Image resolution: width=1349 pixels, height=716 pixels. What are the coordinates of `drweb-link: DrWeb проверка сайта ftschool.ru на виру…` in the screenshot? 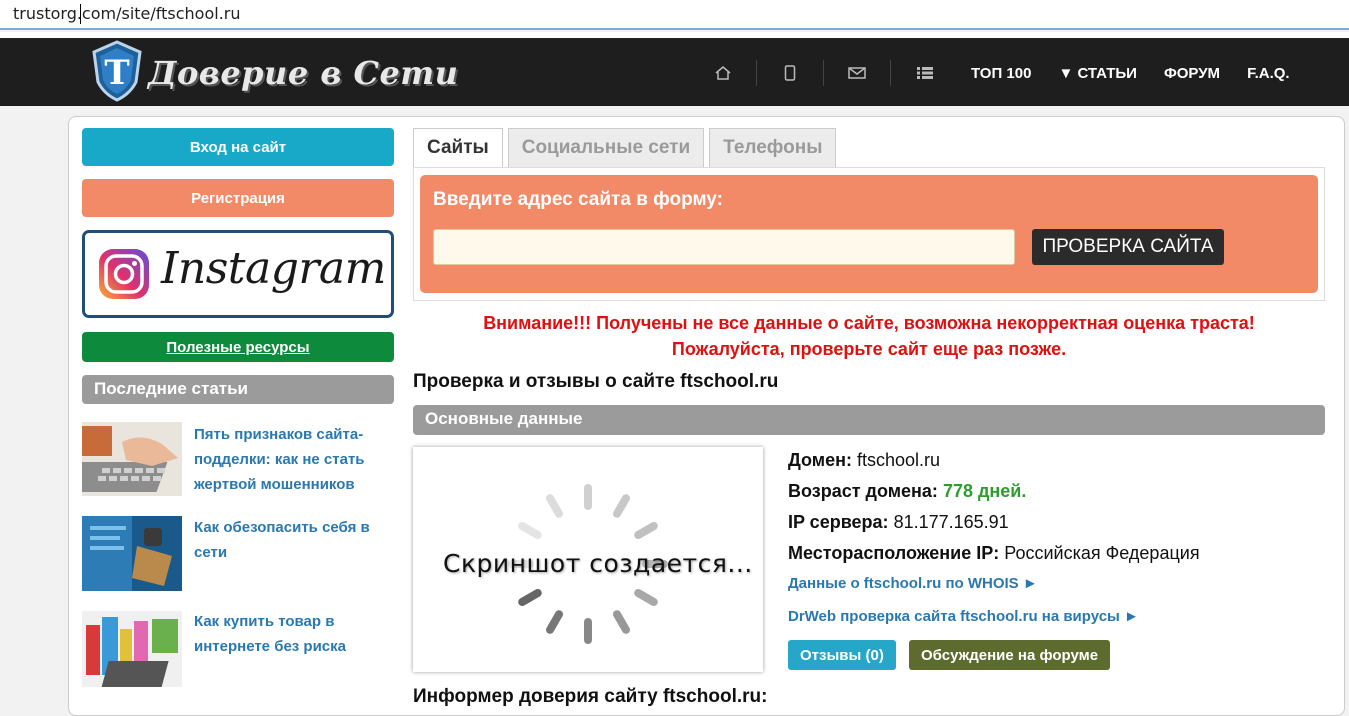 It's located at (994, 621).